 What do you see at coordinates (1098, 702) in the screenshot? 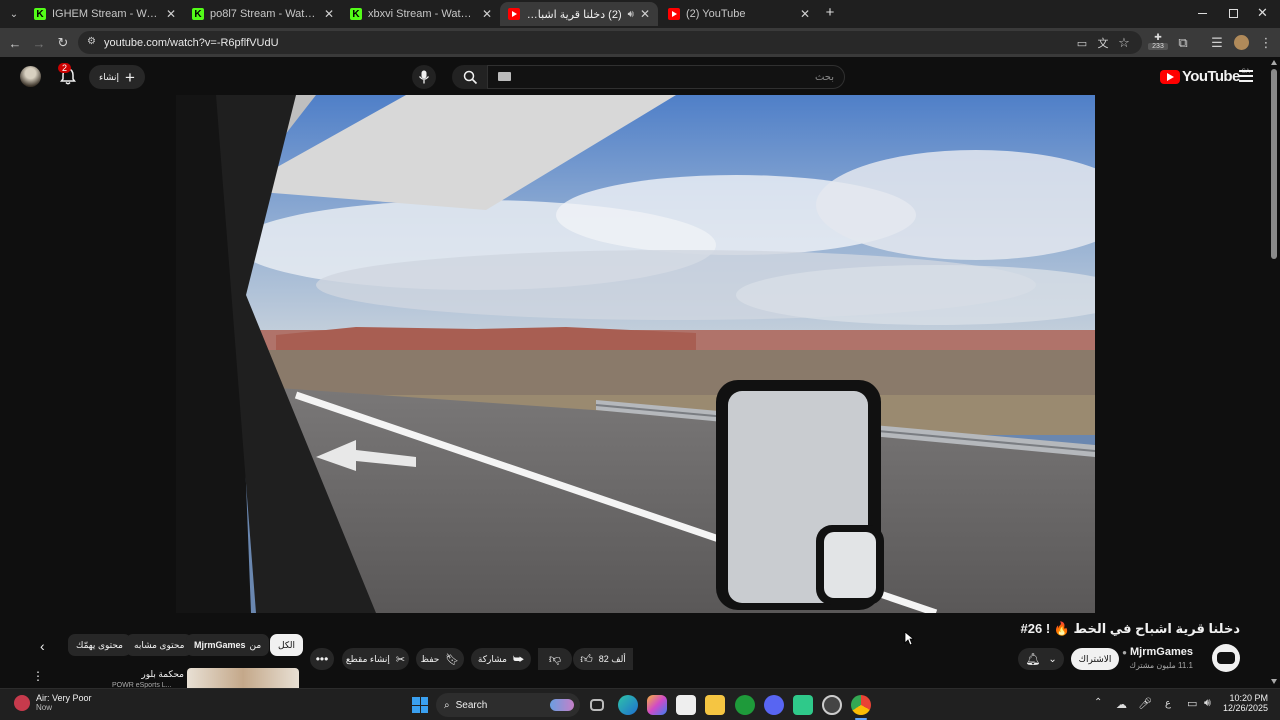
I see `tray-overflow-icon: ⌃` at bounding box center [1098, 702].